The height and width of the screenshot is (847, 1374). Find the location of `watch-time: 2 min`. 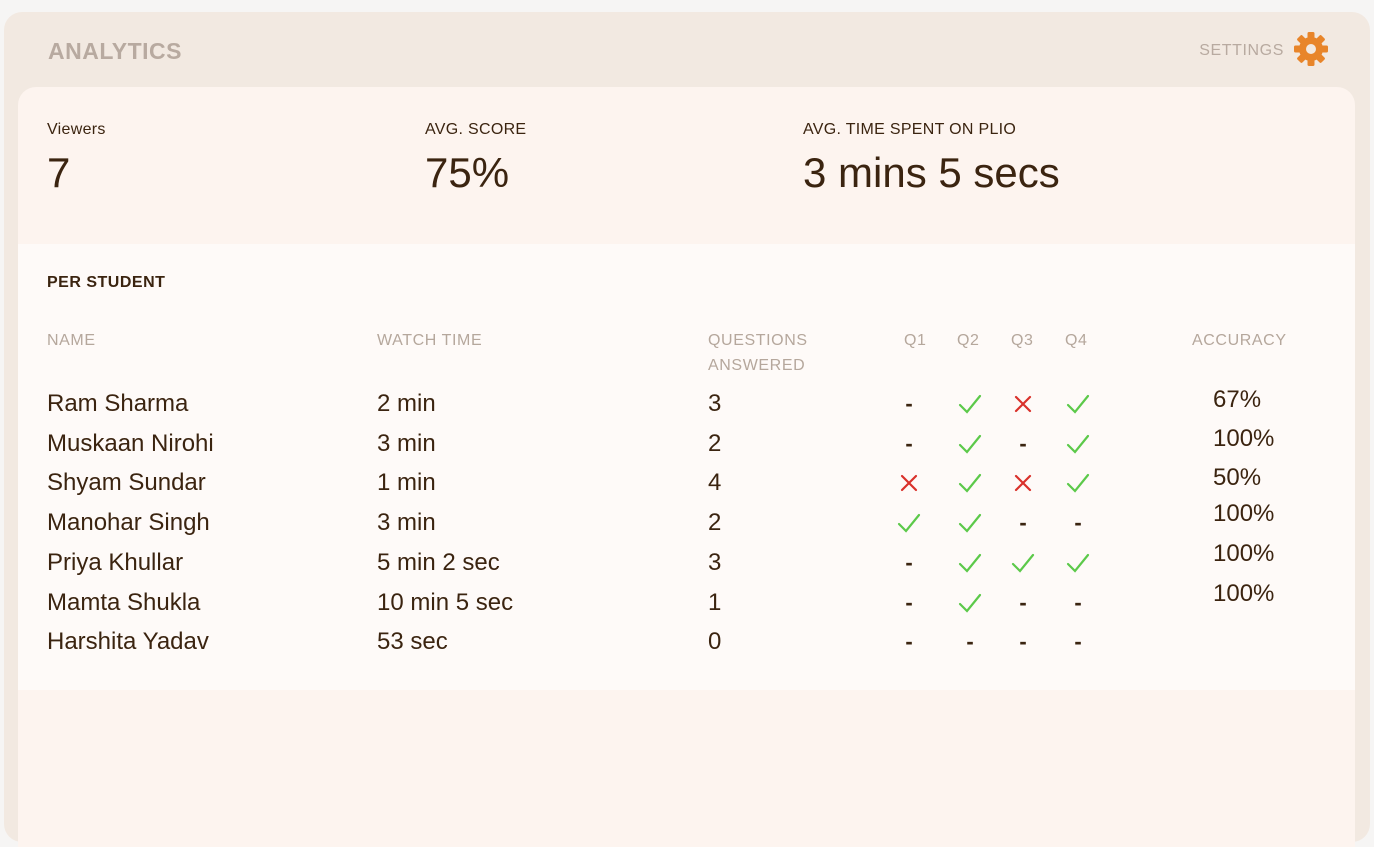

watch-time: 2 min is located at coordinates (406, 403).